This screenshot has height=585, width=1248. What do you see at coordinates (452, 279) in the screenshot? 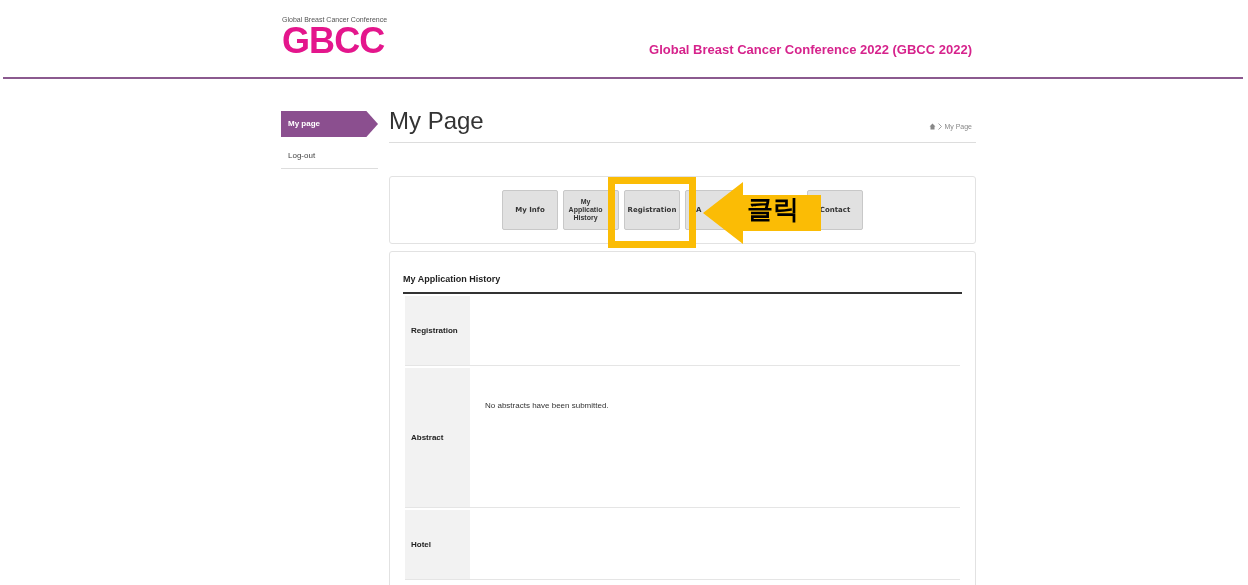
I see `section-title: My Application History` at bounding box center [452, 279].